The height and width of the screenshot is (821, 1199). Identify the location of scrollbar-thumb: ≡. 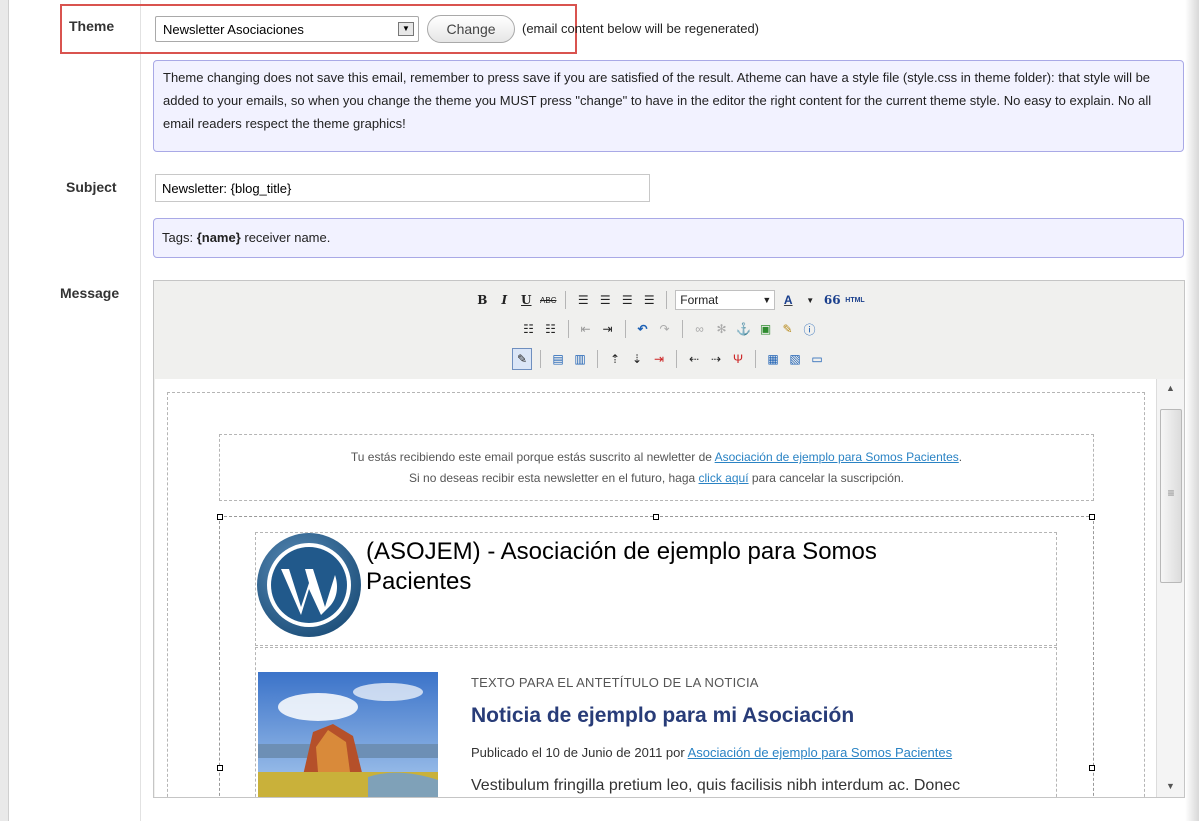
(1171, 496).